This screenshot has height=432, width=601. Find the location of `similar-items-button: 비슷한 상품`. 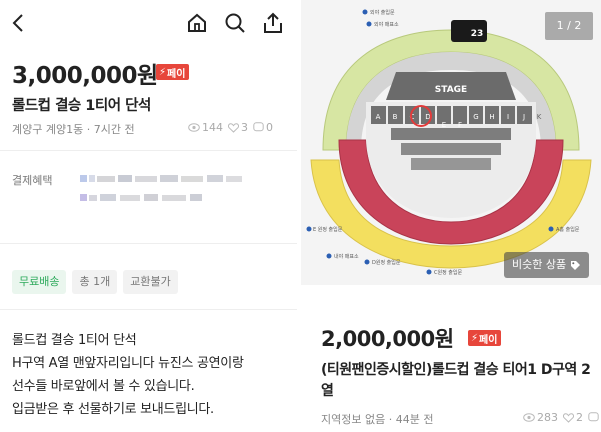

similar-items-button: 비슷한 상품 is located at coordinates (547, 265).